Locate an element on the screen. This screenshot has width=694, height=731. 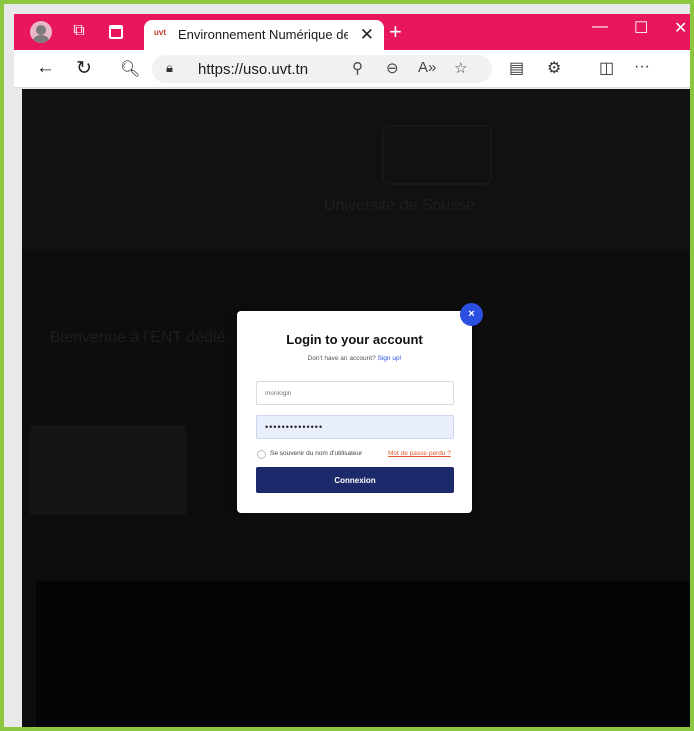
signup-prompt-text: Don't have an account? is located at coordinates (341, 358).